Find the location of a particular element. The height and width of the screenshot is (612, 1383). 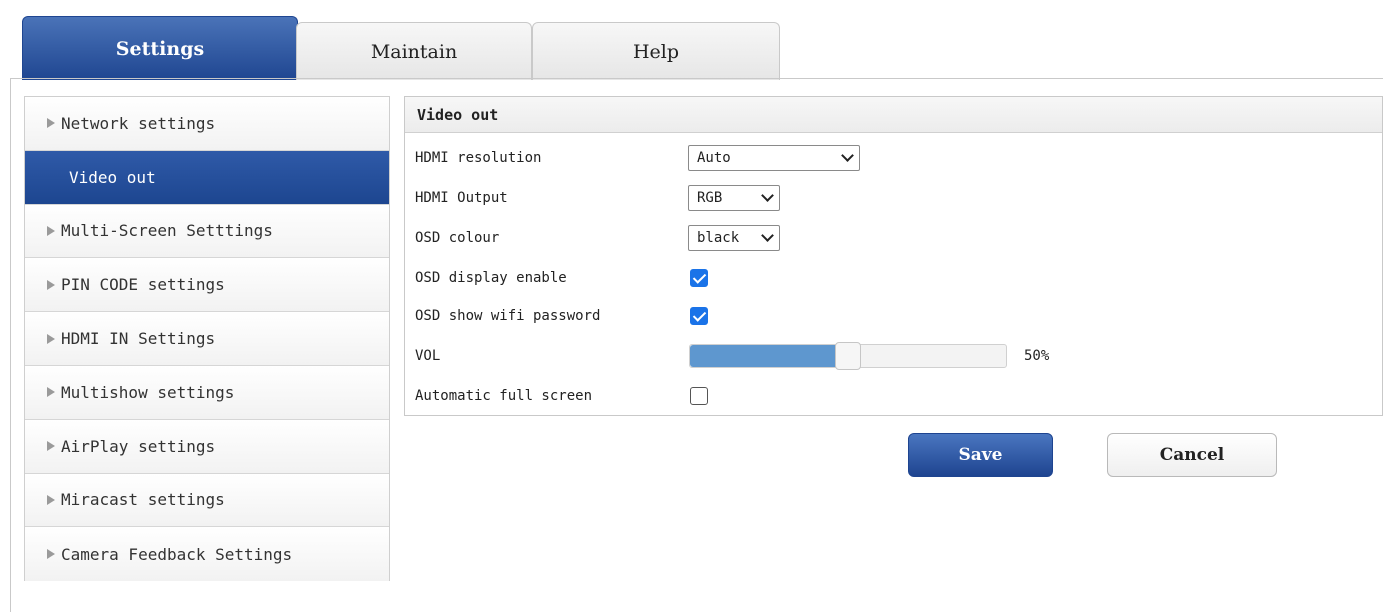

tab-maintain: Maintain is located at coordinates (414, 51).